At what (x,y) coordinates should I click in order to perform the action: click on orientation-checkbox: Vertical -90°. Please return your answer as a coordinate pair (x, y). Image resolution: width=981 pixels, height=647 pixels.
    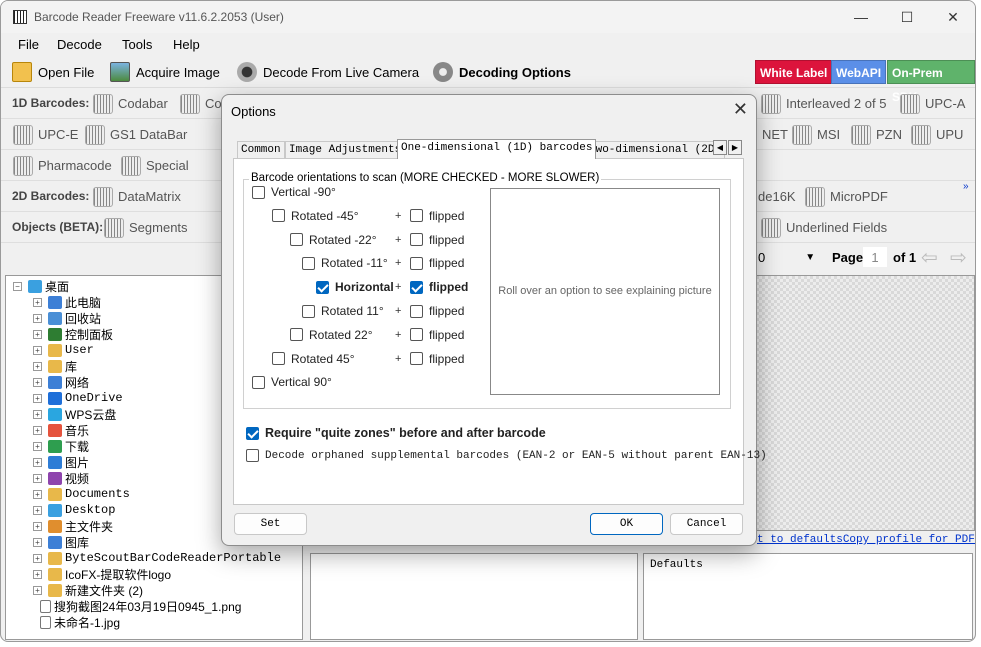
    Looking at the image, I should click on (294, 192).